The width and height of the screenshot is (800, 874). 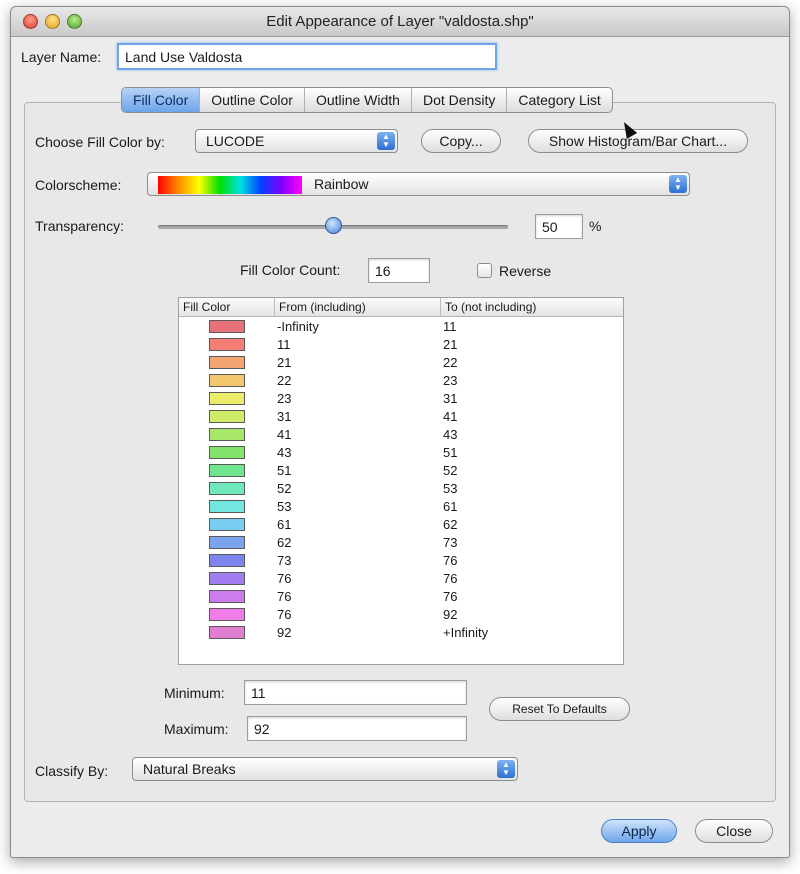 I want to click on tab-outline-color: Outline Color, so click(x=252, y=100).